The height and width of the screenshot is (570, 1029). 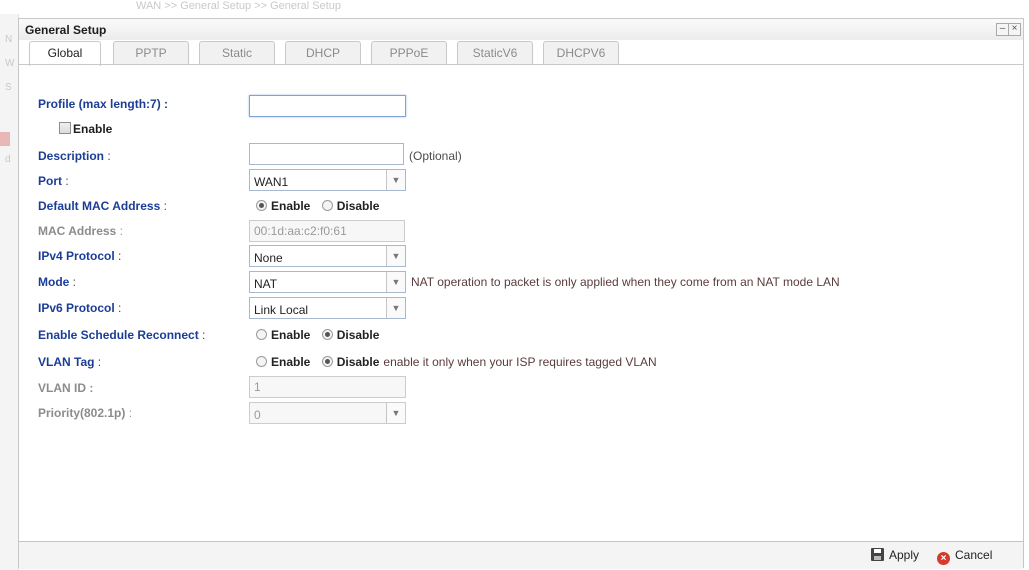 What do you see at coordinates (163, 206) in the screenshot?
I see `default-mac-label-sep: :` at bounding box center [163, 206].